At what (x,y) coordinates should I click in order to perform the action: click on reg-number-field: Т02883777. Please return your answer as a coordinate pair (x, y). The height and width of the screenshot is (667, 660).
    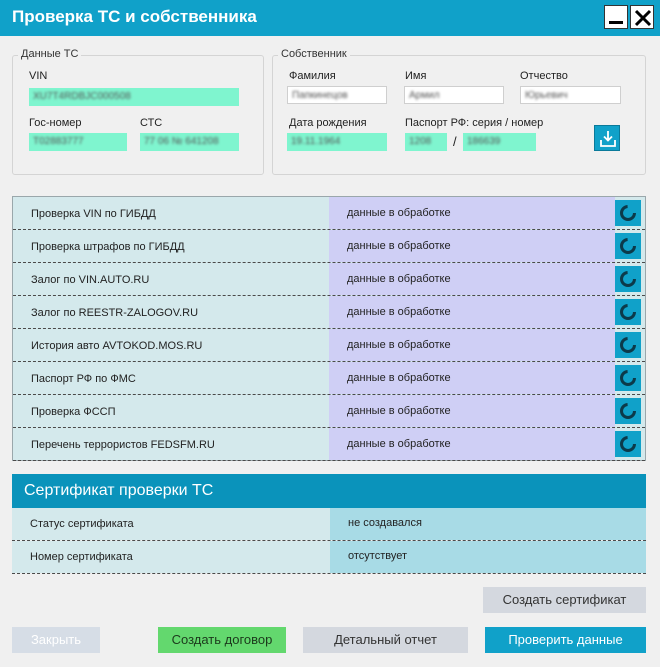
    Looking at the image, I should click on (78, 142).